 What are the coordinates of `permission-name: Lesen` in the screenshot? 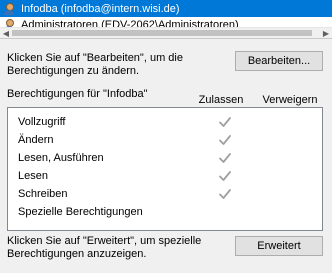 It's located at (33, 176).